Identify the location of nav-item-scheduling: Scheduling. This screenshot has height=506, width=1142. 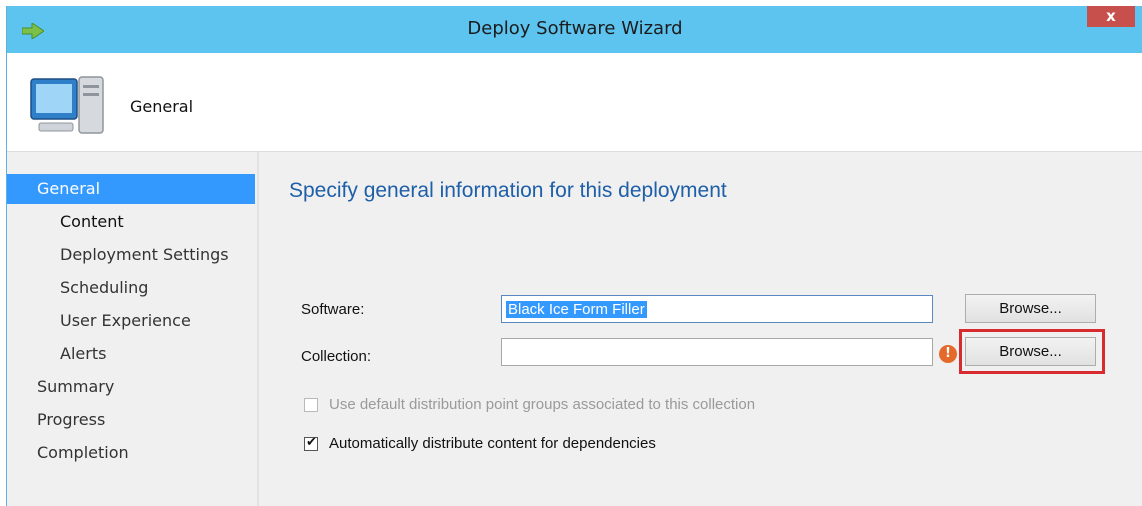
(131, 288).